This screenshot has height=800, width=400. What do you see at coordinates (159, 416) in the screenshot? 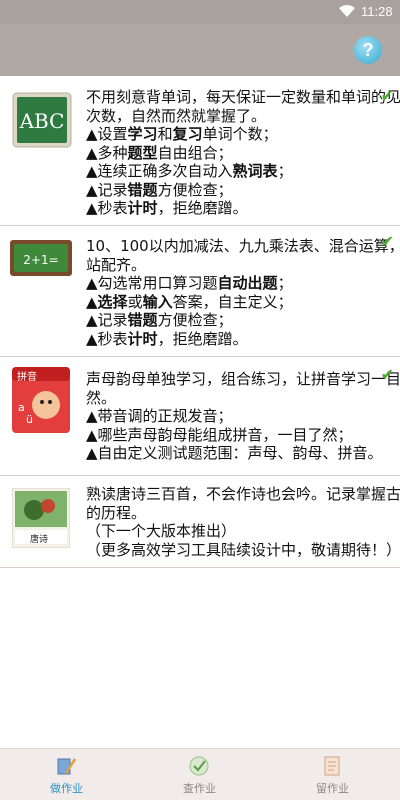
I see `feature-bullet: ▲带音调的正规发音；` at bounding box center [159, 416].